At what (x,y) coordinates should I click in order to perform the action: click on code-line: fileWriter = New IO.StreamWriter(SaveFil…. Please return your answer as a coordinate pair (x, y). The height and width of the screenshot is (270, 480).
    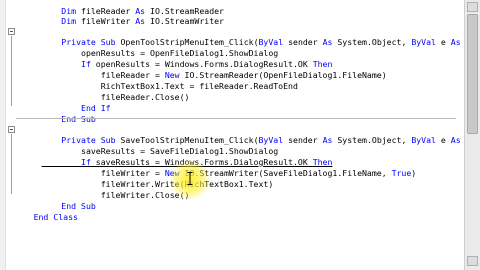
    Looking at the image, I should click on (214, 167).